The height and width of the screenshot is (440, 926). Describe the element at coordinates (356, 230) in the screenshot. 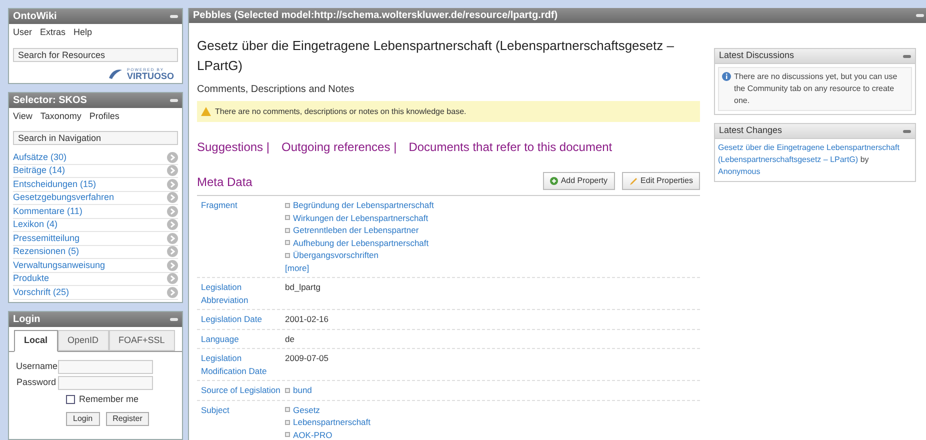

I see `resource-link: Getrenntleben der Lebenspartner` at that location.